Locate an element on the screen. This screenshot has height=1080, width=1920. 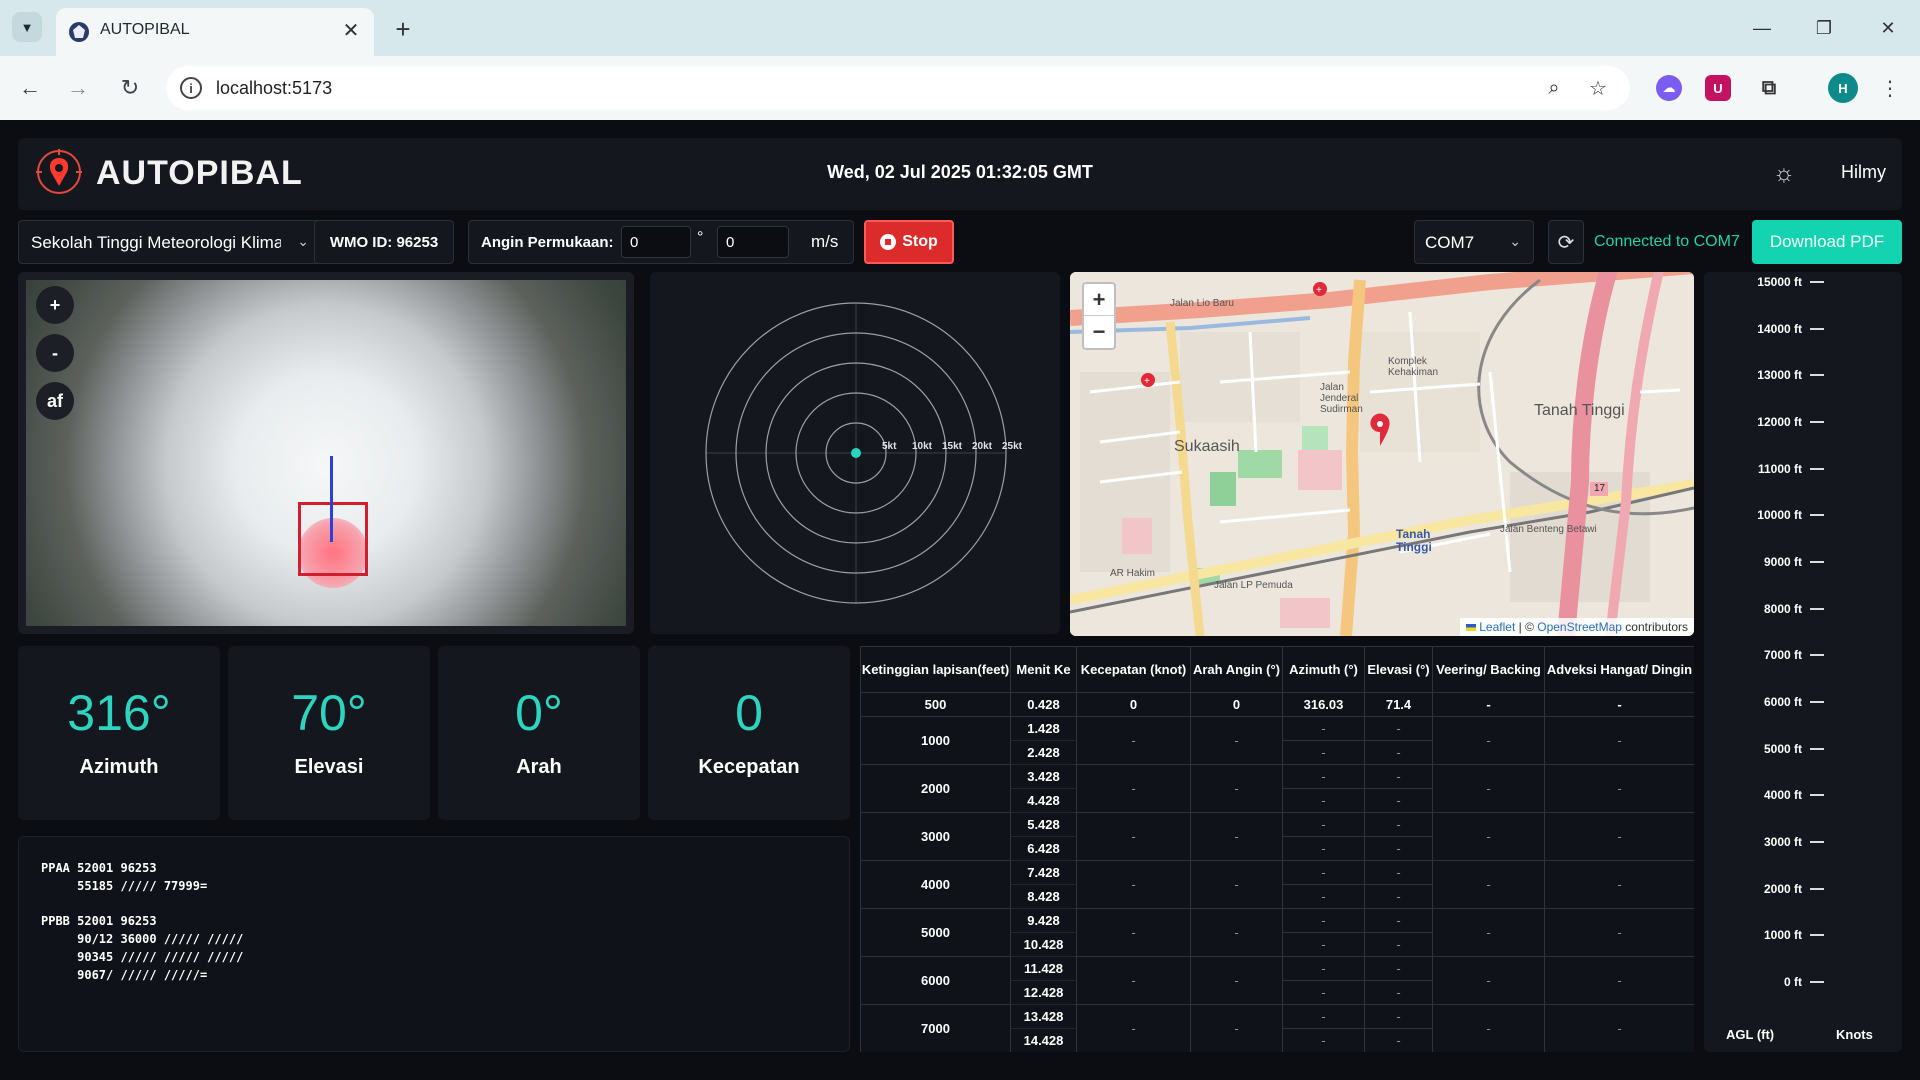
back-arrow-icon: ← is located at coordinates (30, 88).